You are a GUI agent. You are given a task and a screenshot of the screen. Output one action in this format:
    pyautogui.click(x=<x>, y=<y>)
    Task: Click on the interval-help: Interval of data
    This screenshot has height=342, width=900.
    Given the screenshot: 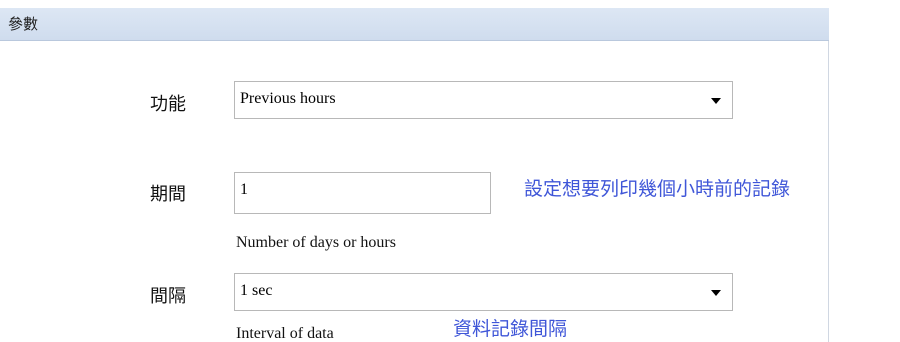 What is the action you would take?
    pyautogui.click(x=285, y=333)
    